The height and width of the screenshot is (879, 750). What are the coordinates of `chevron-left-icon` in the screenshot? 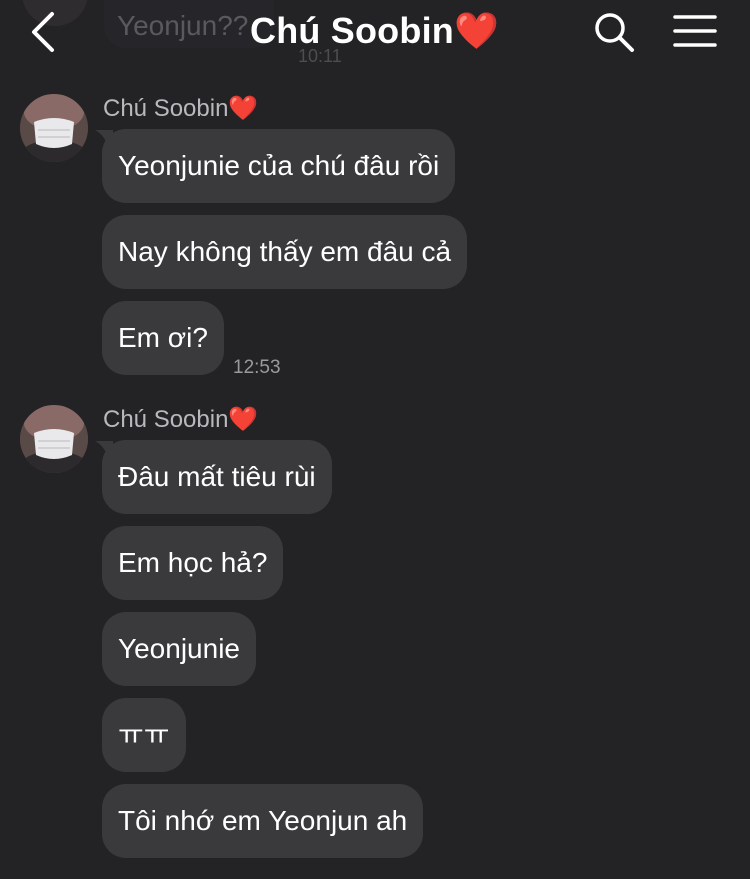 It's located at (43, 32).